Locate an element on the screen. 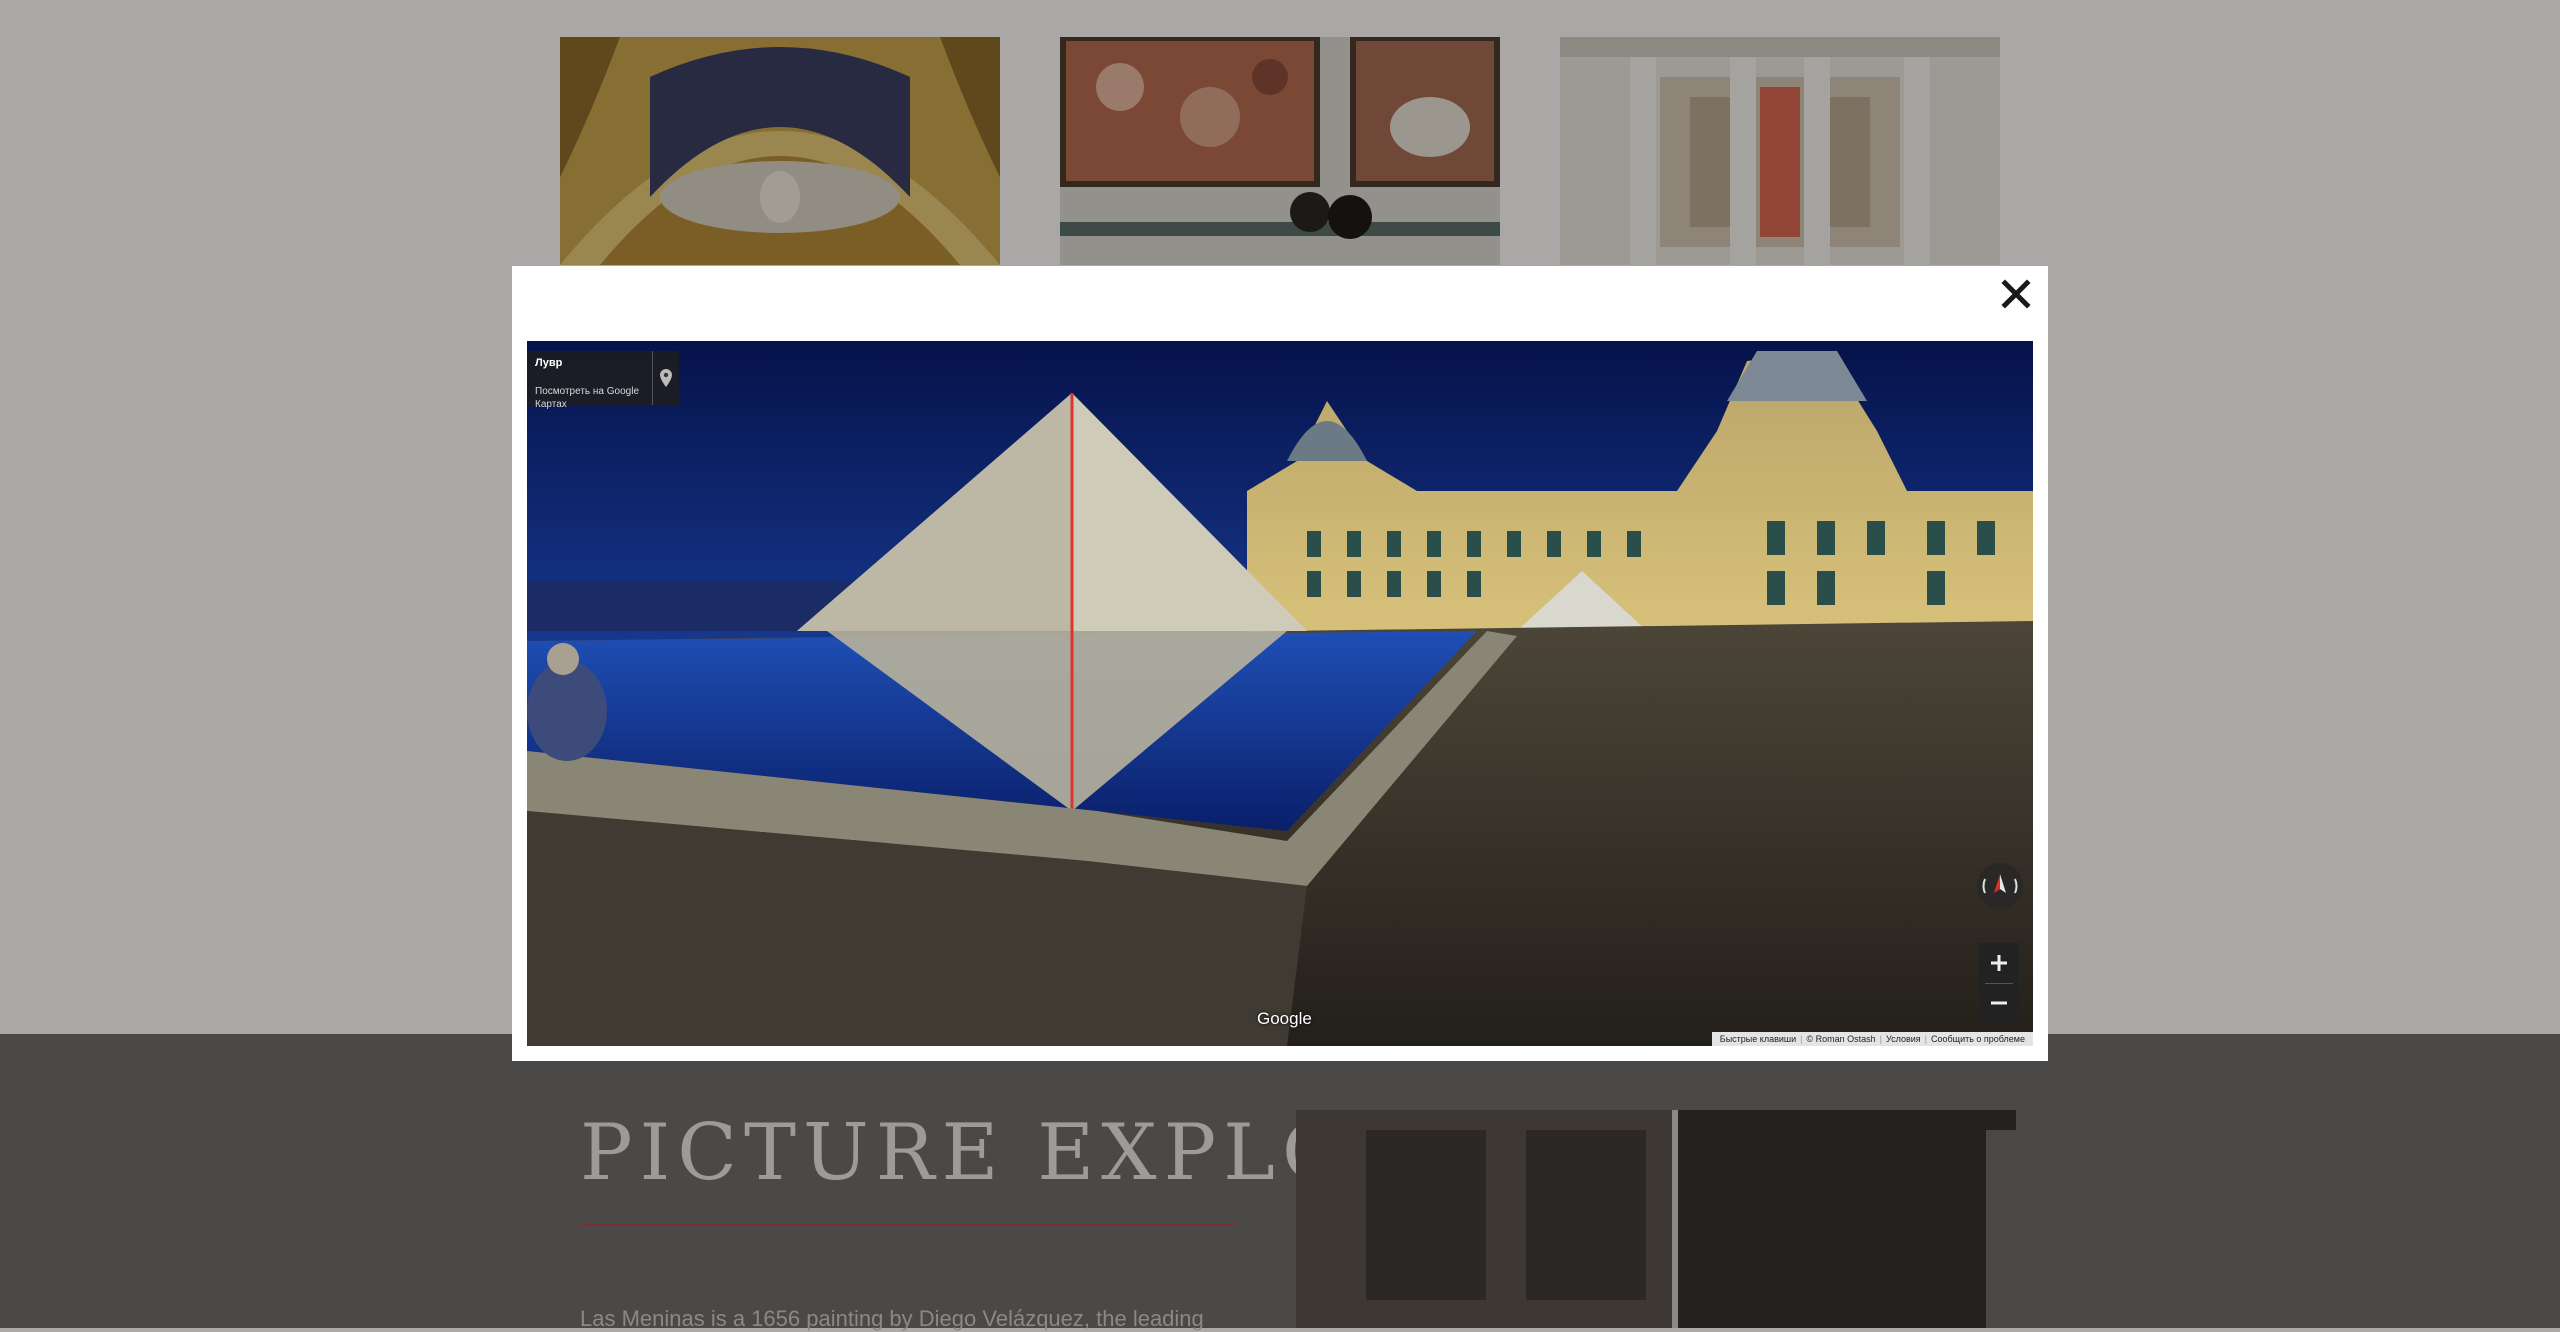 Image resolution: width=2560 pixels, height=1332 pixels. zoom-in-button is located at coordinates (1999, 963).